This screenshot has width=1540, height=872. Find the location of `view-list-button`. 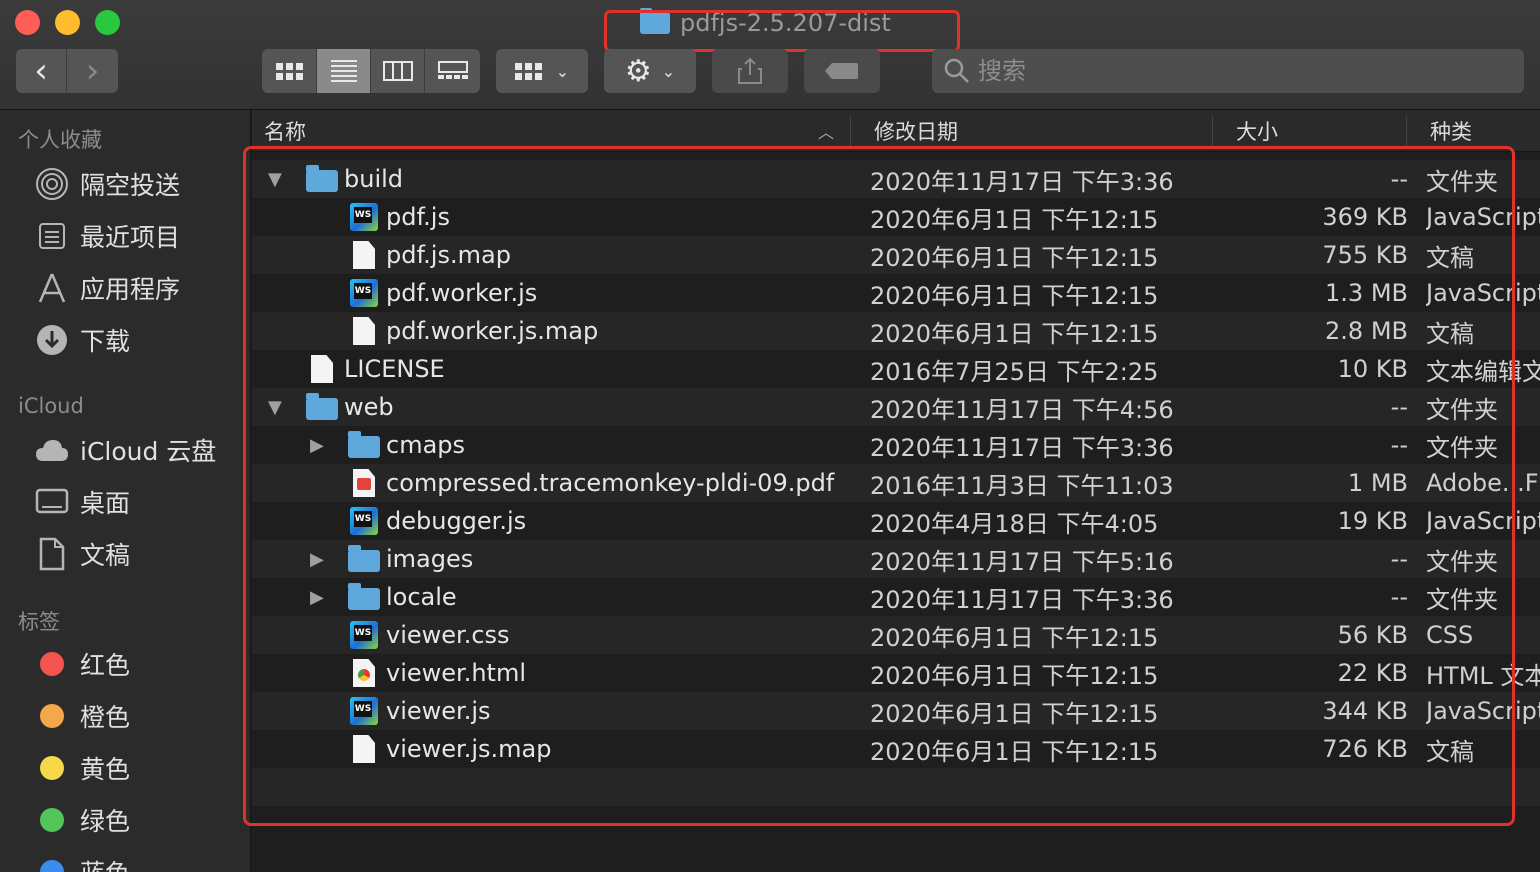

view-list-button is located at coordinates (344, 71).